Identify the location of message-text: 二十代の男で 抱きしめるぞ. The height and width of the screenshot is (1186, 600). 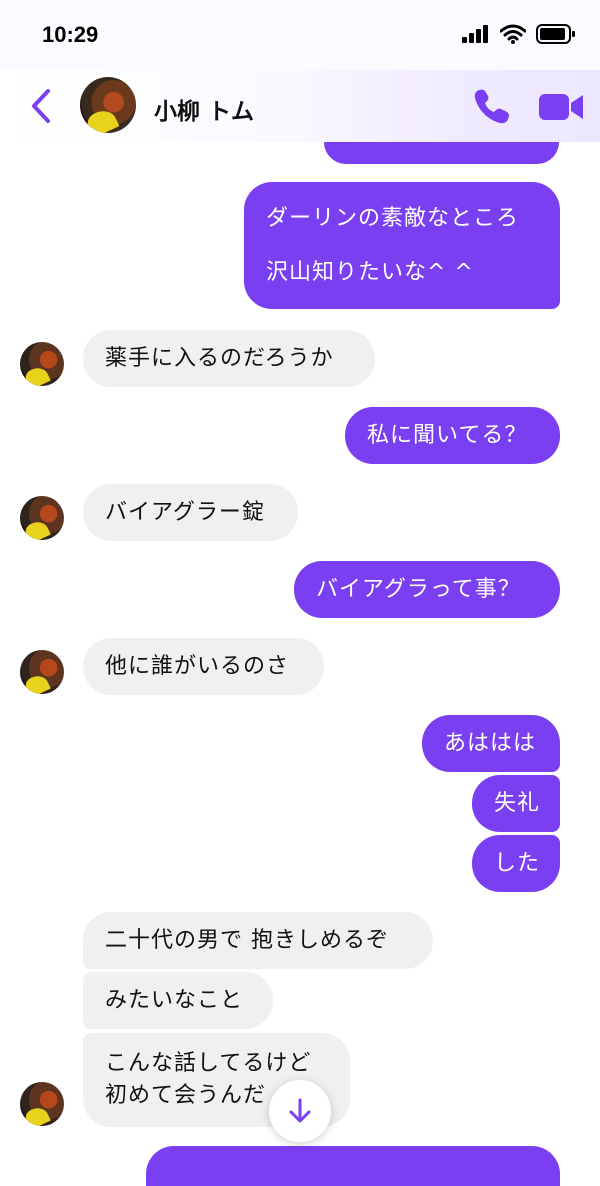
(247, 940).